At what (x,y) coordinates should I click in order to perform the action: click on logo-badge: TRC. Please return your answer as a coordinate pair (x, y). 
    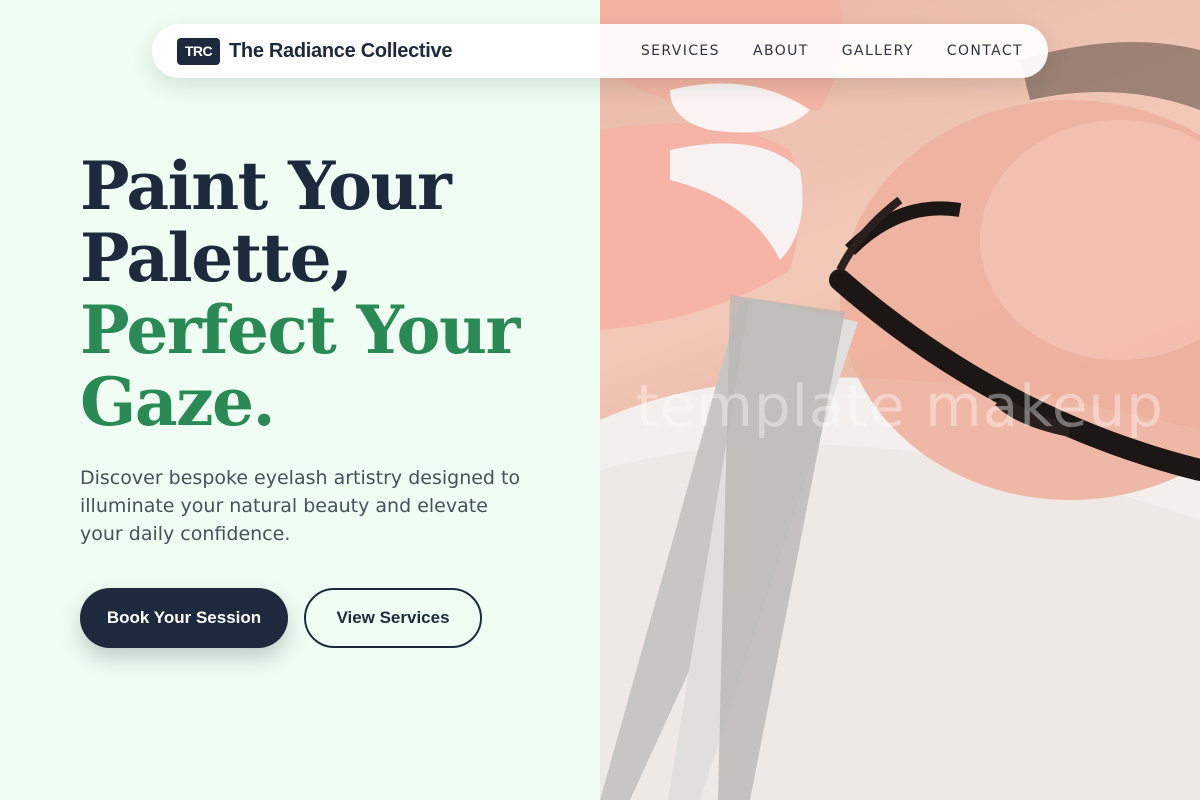
    Looking at the image, I should click on (198, 51).